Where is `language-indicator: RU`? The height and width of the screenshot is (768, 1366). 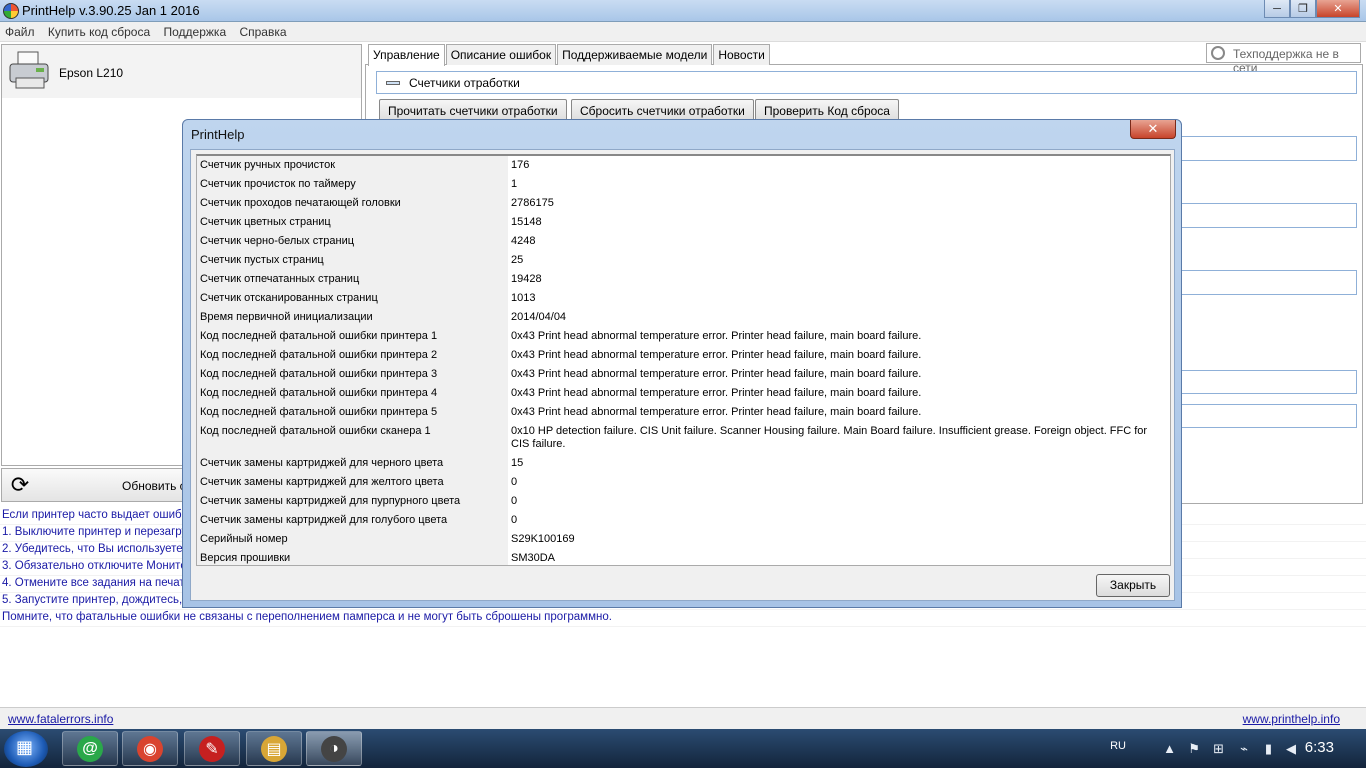
language-indicator: RU is located at coordinates (1118, 746).